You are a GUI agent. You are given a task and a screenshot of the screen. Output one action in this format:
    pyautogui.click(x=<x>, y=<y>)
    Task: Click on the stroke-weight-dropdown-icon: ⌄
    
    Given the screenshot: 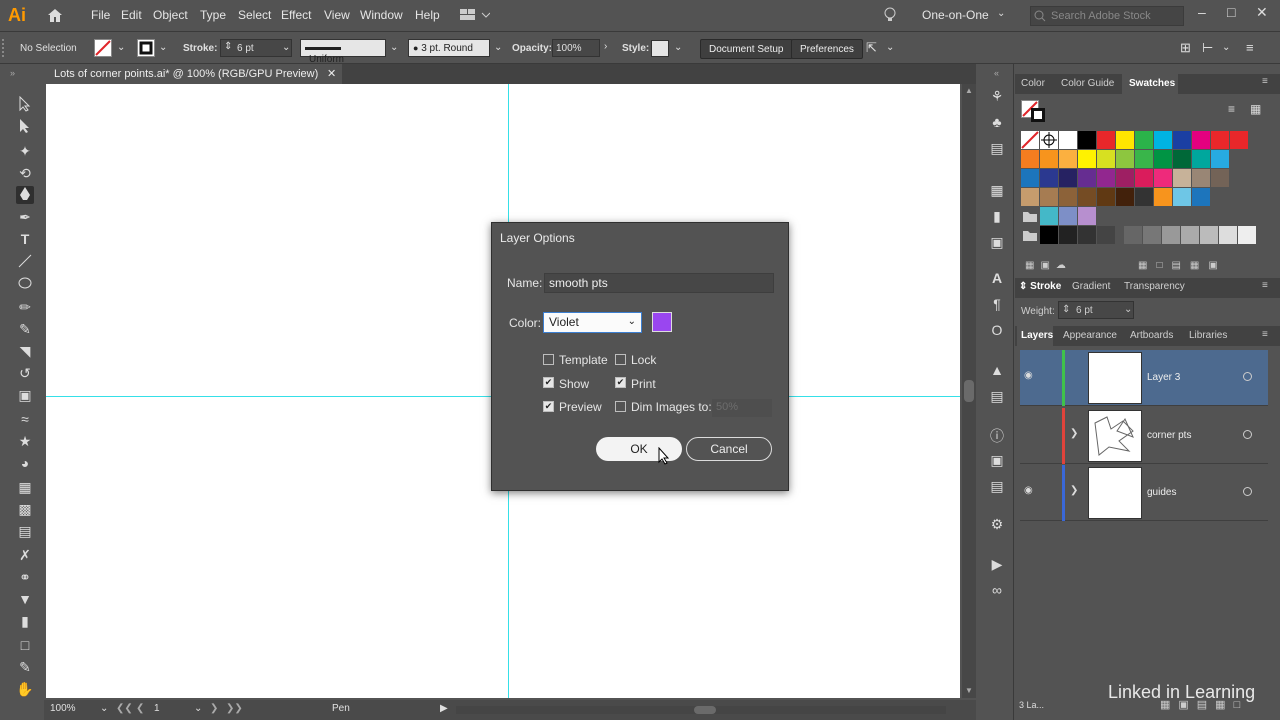 What is the action you would take?
    pyautogui.click(x=286, y=47)
    